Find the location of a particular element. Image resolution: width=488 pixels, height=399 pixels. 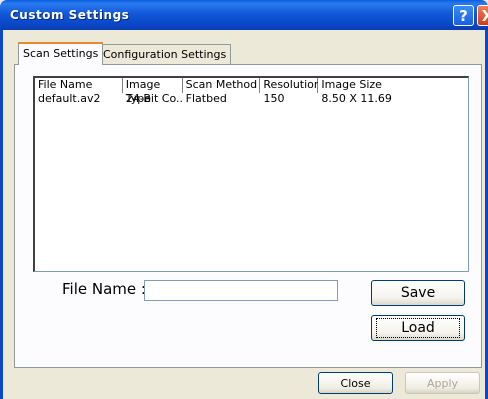

close-button: Close is located at coordinates (355, 383).